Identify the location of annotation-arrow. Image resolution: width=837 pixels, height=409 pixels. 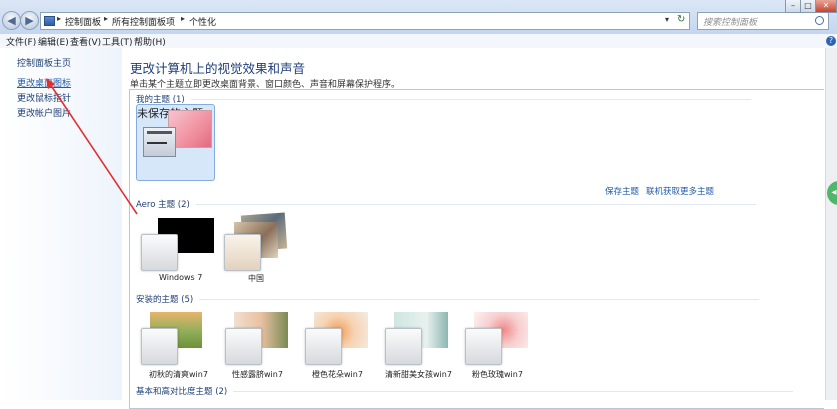
(92, 146).